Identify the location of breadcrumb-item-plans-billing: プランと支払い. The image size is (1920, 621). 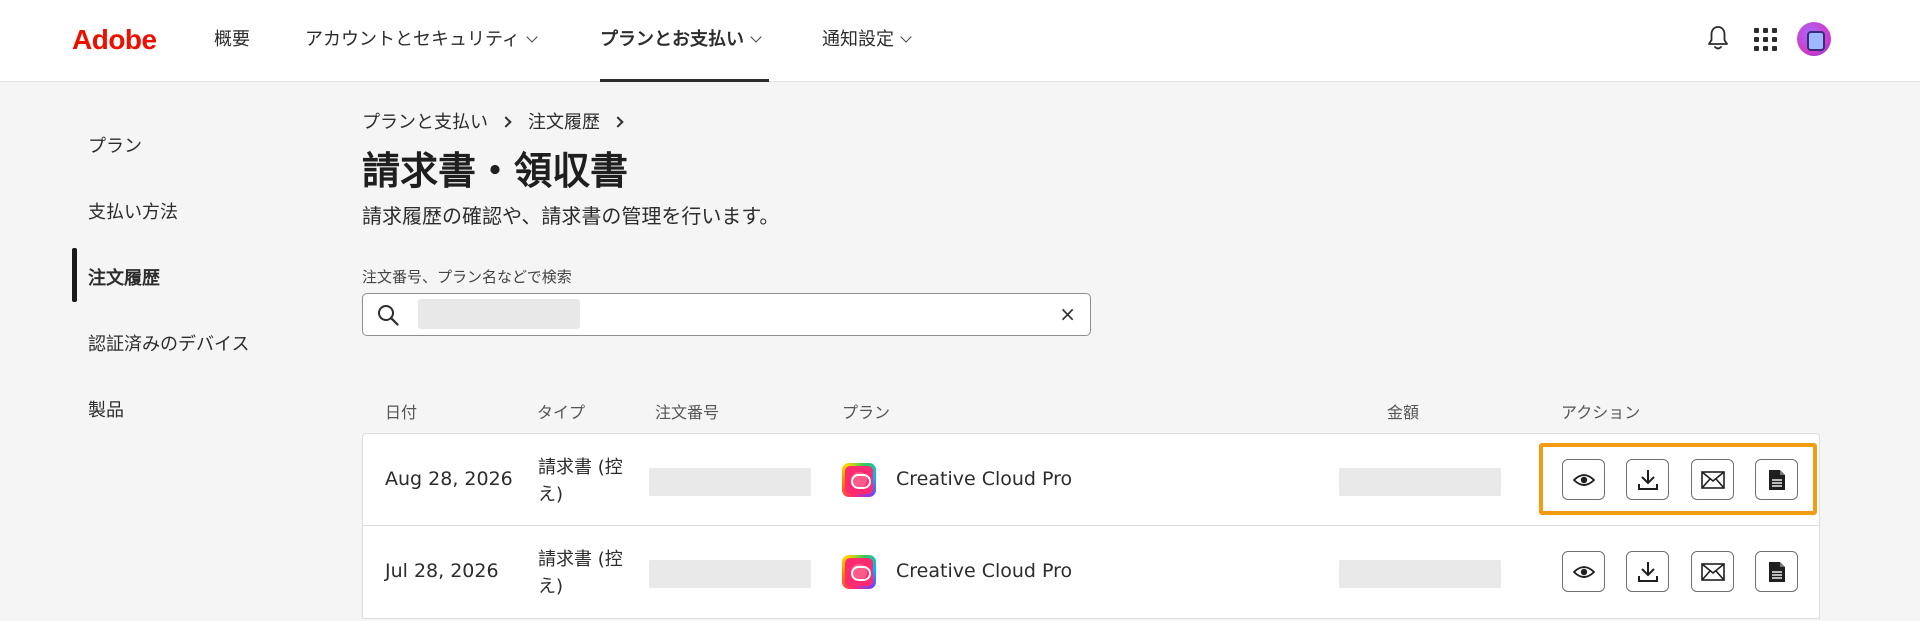
(425, 122).